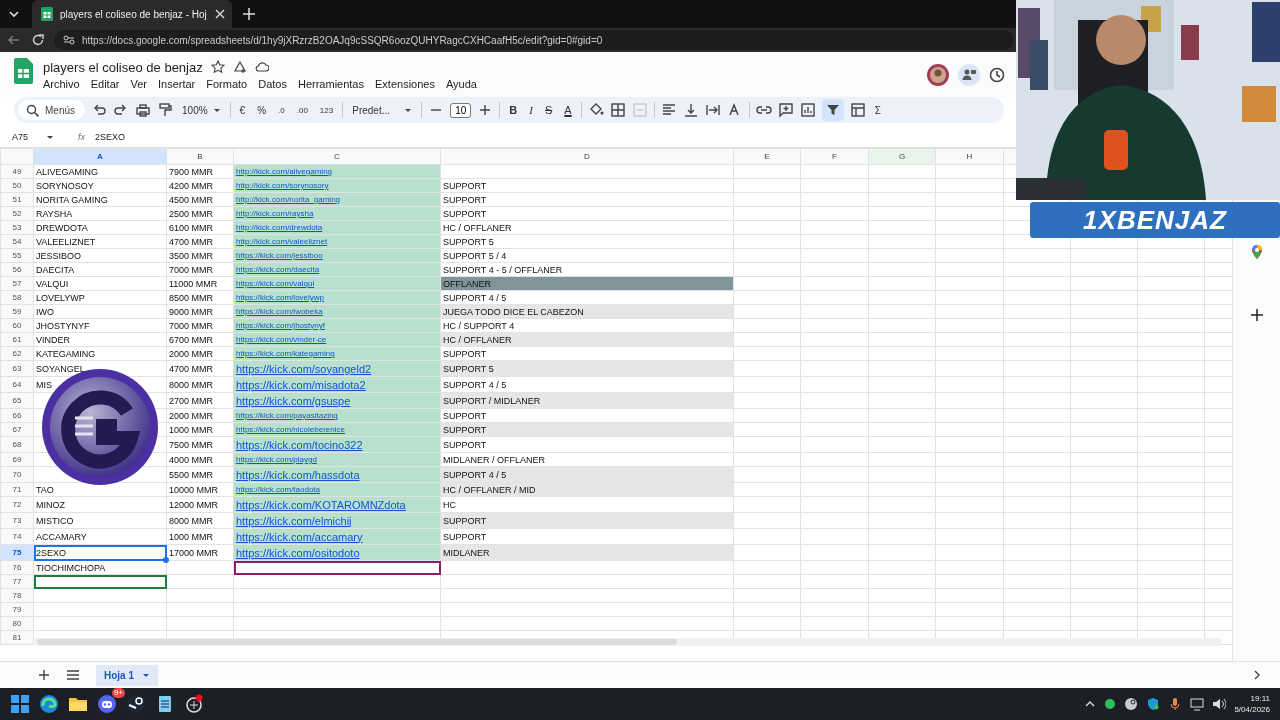  I want to click on increase-decimals-button: .00, so click(302, 110).